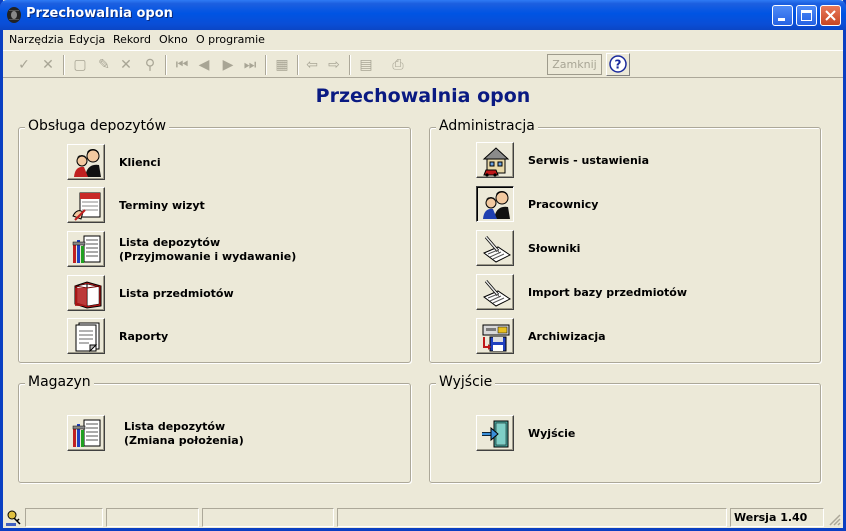  What do you see at coordinates (36, 39) in the screenshot?
I see `menu-narzedzia: Narzędzia` at bounding box center [36, 39].